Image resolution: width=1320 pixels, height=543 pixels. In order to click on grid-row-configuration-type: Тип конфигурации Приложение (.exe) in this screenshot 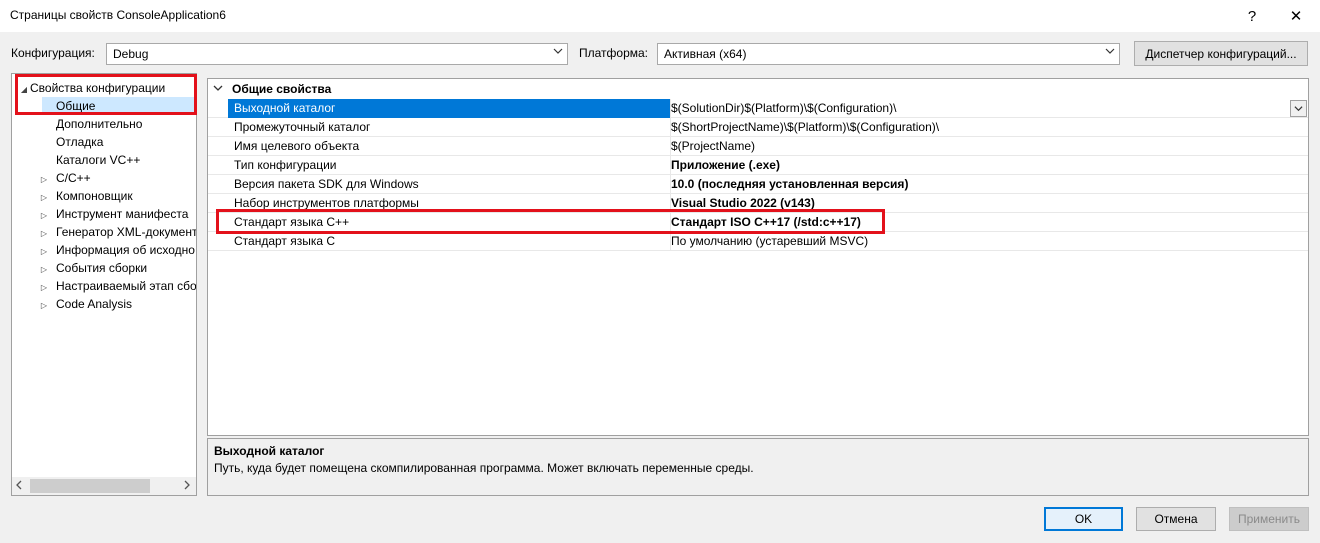, I will do `click(758, 165)`.